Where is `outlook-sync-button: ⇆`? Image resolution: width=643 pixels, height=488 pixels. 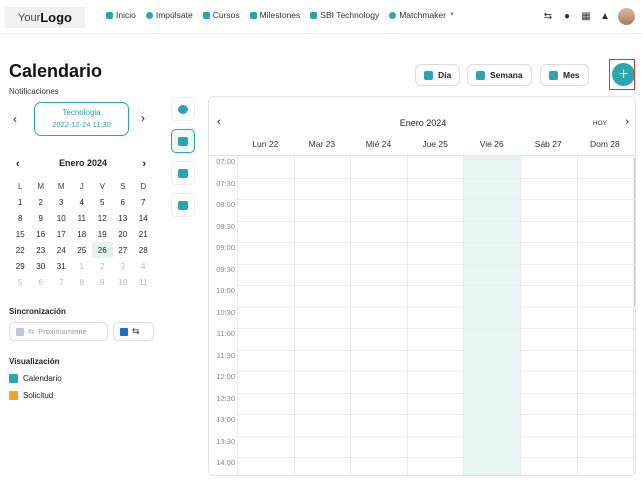 outlook-sync-button: ⇆ is located at coordinates (133, 331).